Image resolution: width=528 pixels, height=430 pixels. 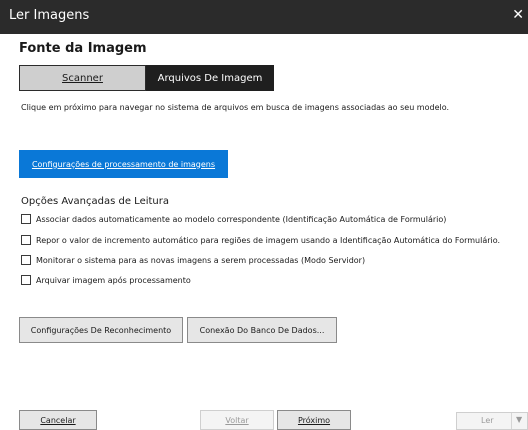 What do you see at coordinates (113, 280) in the screenshot?
I see `option-label: Arquivar imagem após processamento` at bounding box center [113, 280].